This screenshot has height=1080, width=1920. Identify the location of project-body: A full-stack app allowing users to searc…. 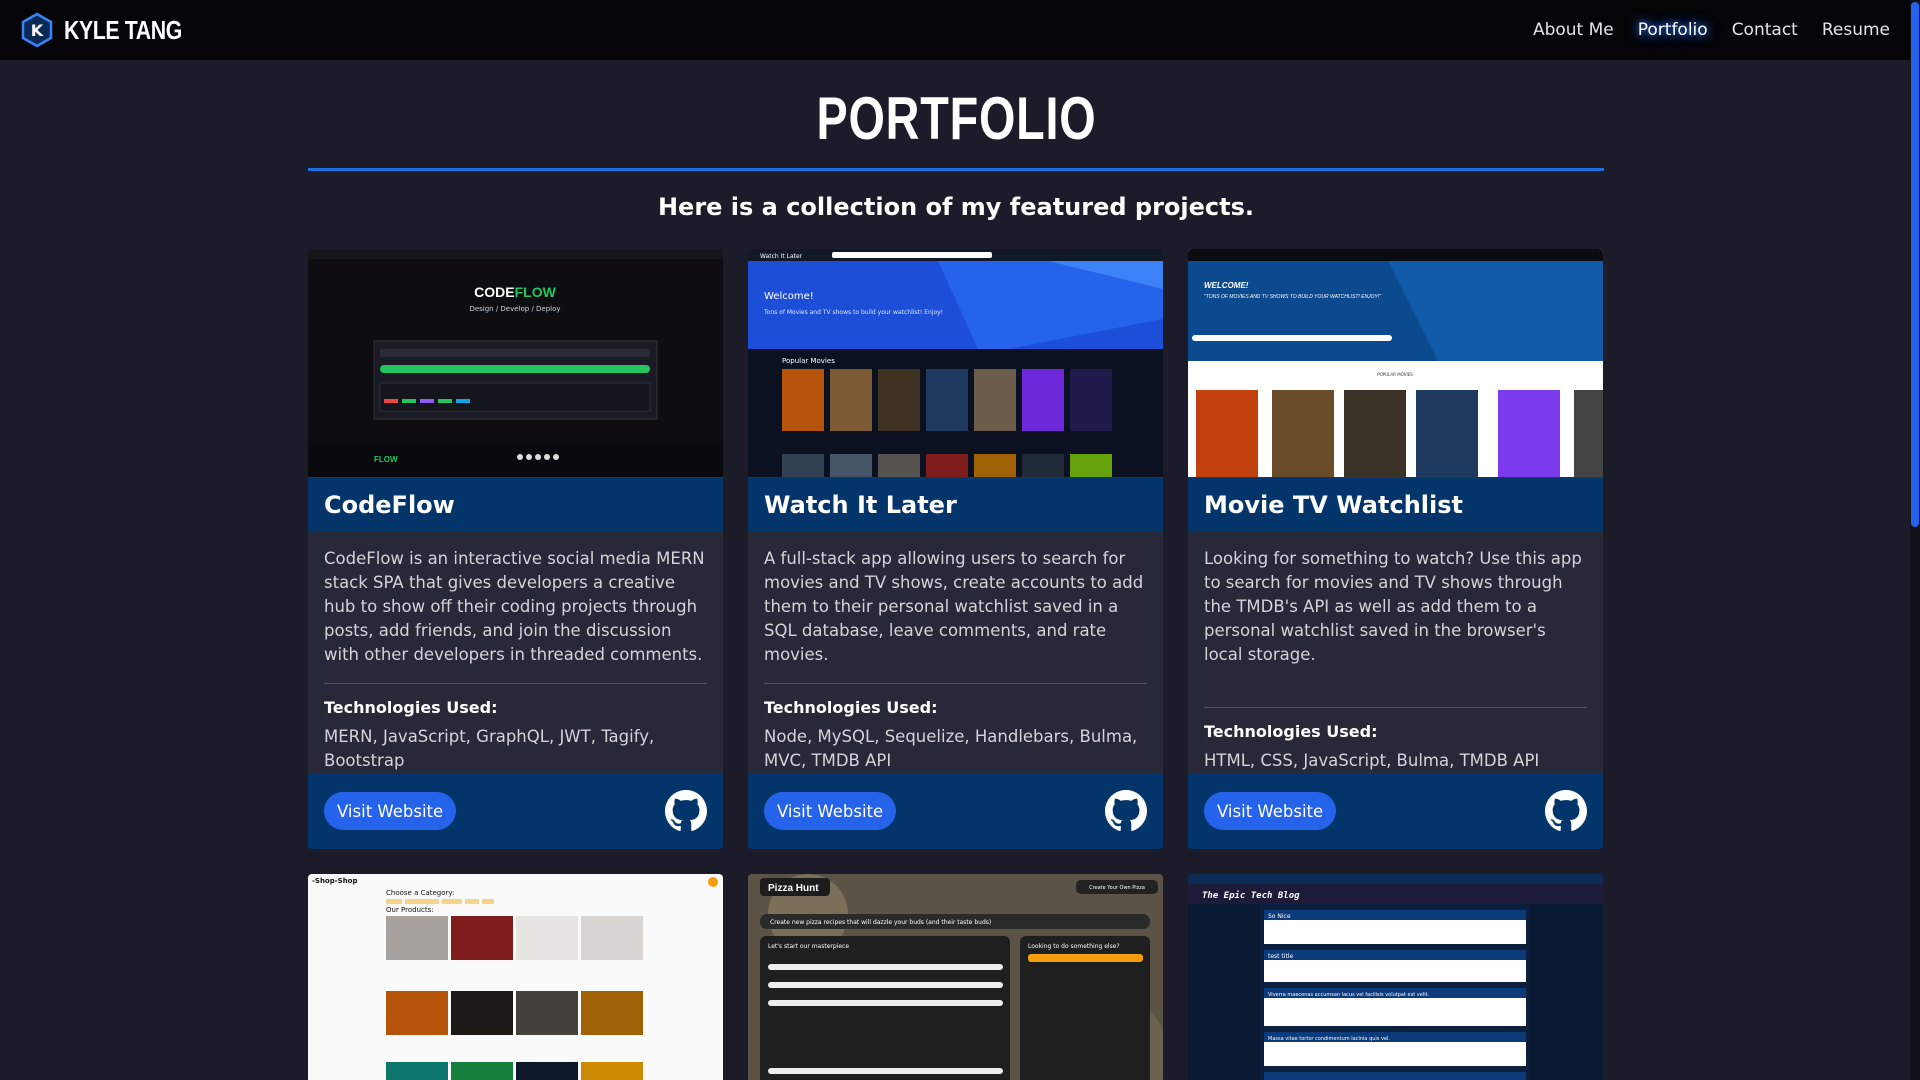
(955, 652).